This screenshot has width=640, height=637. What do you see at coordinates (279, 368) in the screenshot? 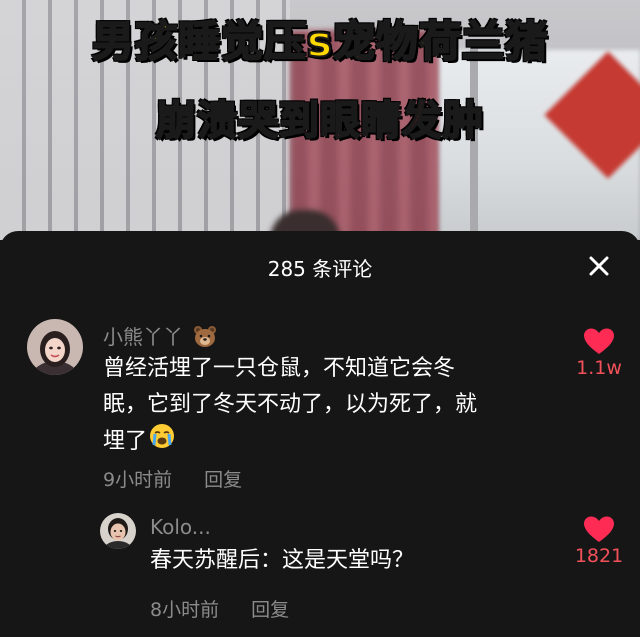
I see `comment-text-line: 曾经活埋了一只仓鼠，不知道它会冬` at bounding box center [279, 368].